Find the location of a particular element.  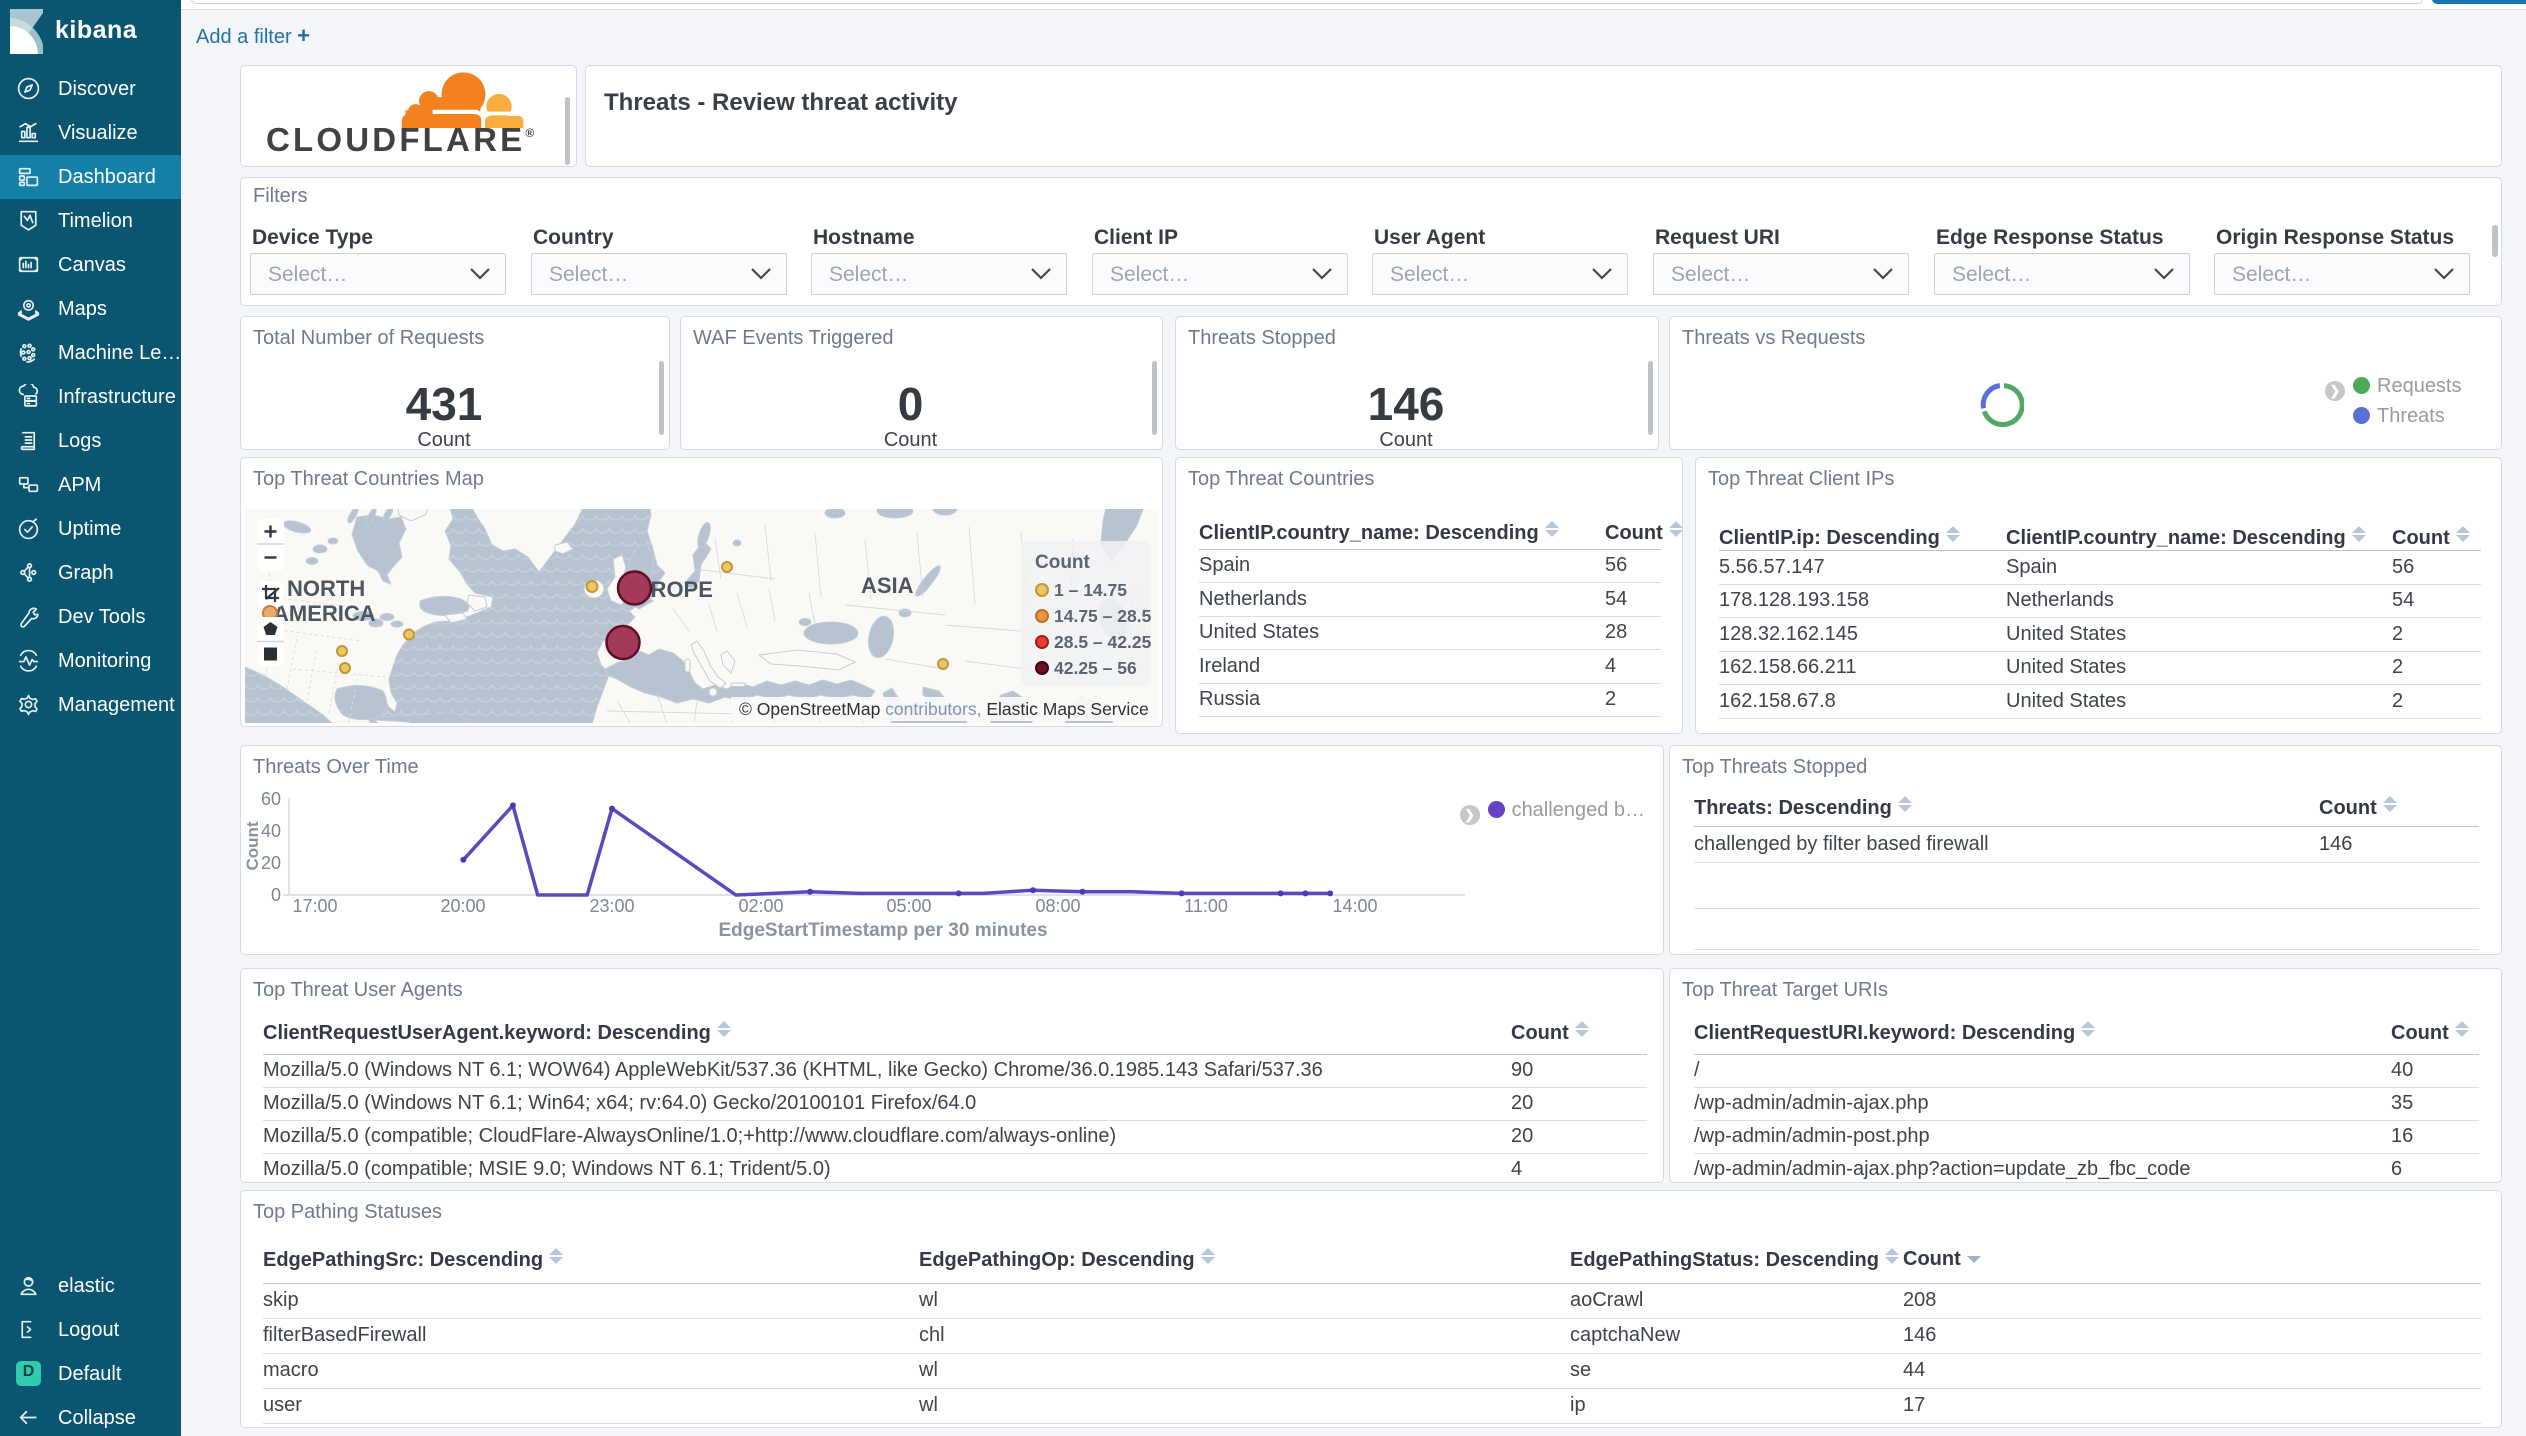

svg-text: 02:00 is located at coordinates (760, 906).